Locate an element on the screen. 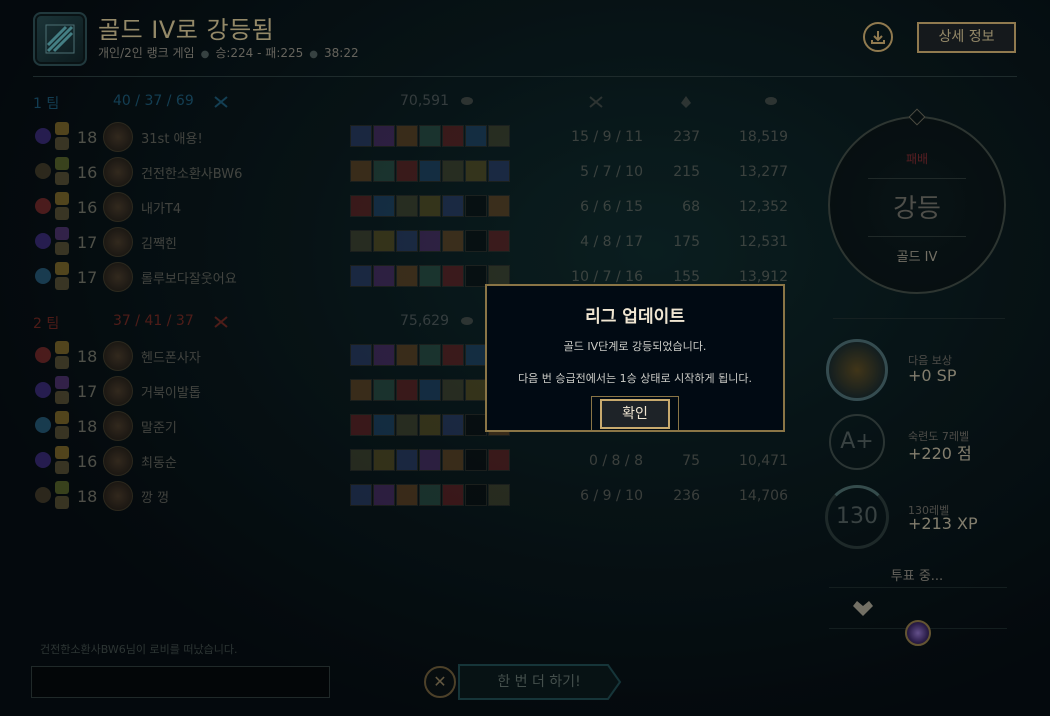 Image resolution: width=1050 pixels, height=716 pixels. dialog-message: 골드 IV단계로 강등되었습니다. is located at coordinates (635, 346).